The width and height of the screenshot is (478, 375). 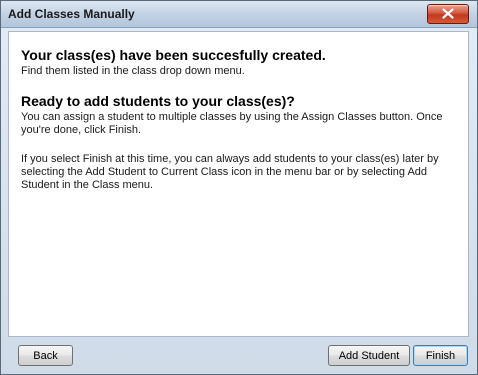 What do you see at coordinates (158, 101) in the screenshot?
I see `ready-heading: Ready to add students to your class(es)?` at bounding box center [158, 101].